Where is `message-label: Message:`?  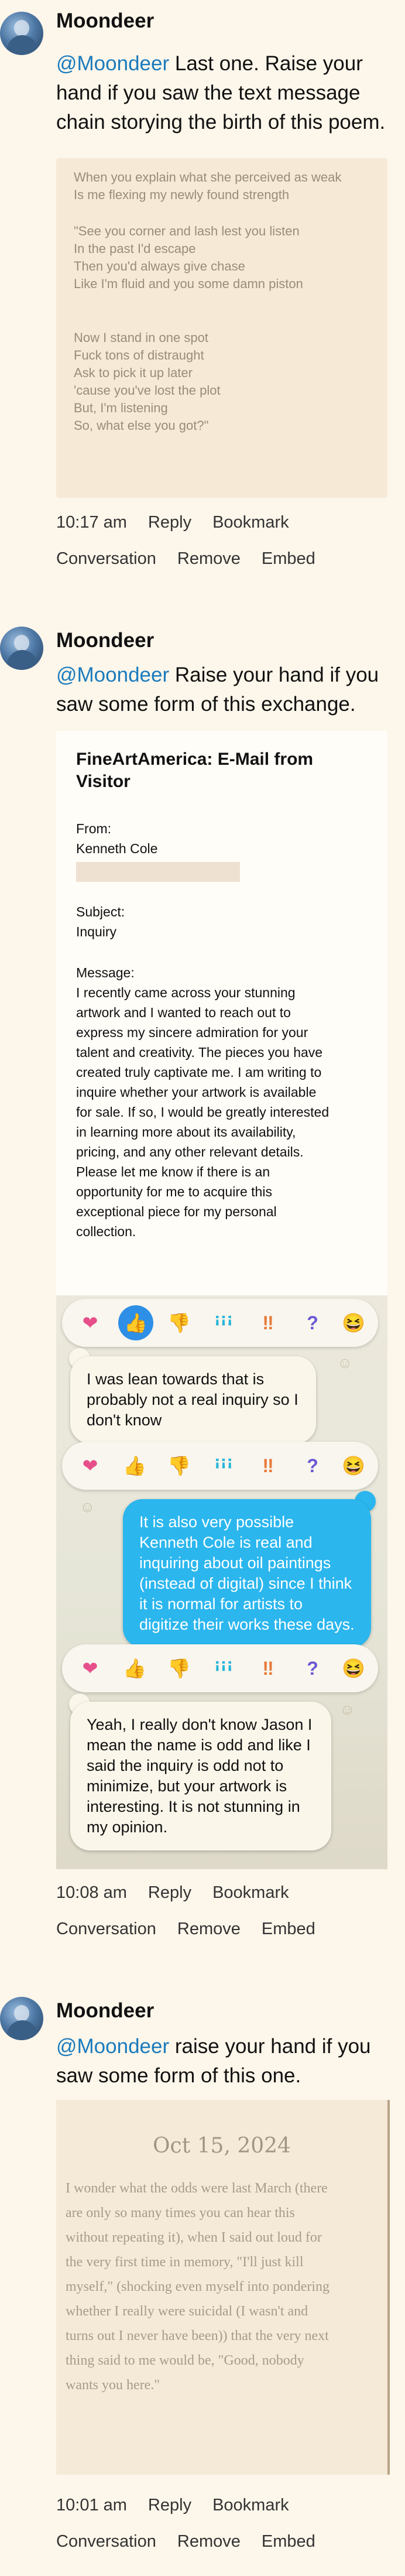
message-label: Message: is located at coordinates (105, 973).